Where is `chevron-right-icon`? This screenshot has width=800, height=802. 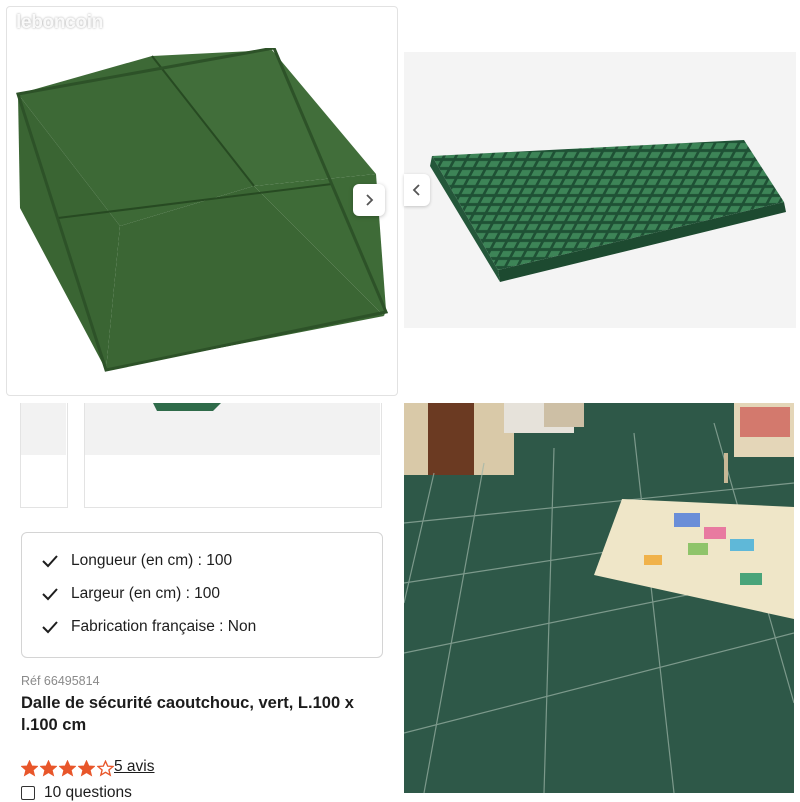
chevron-right-icon is located at coordinates (370, 200).